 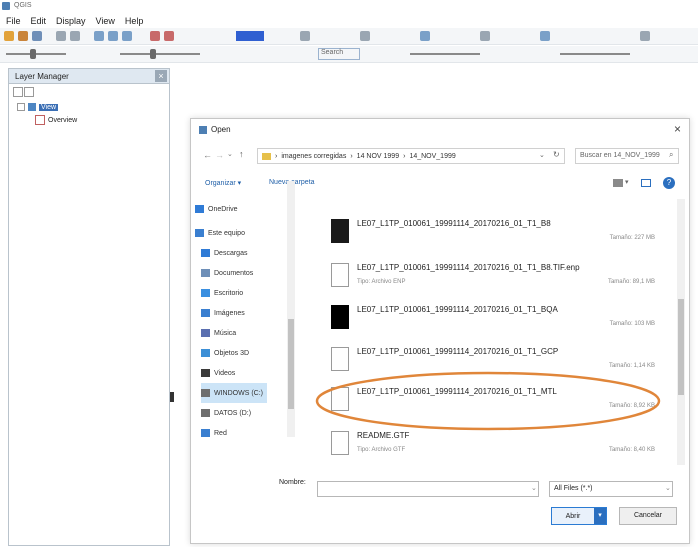 What do you see at coordinates (232, 353) in the screenshot?
I see `nav-label: Objetos 3D` at bounding box center [232, 353].